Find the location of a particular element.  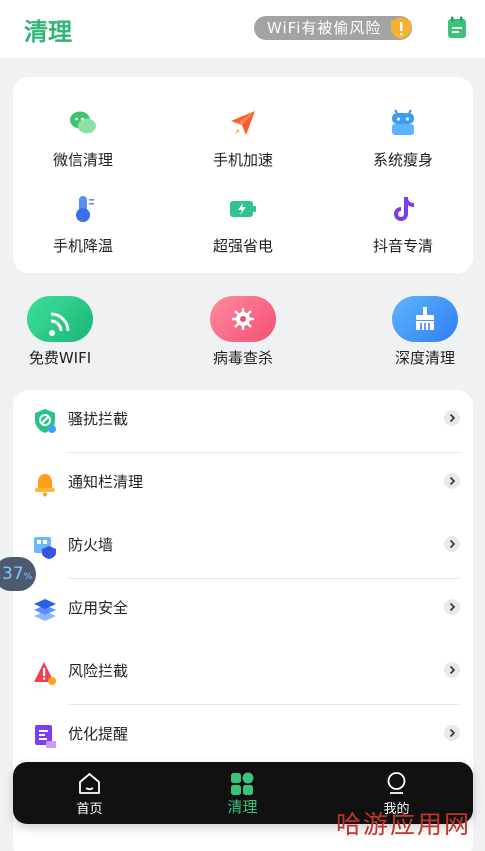

list-item-optimize-reminder: 优化提醒 is located at coordinates (243, 736).